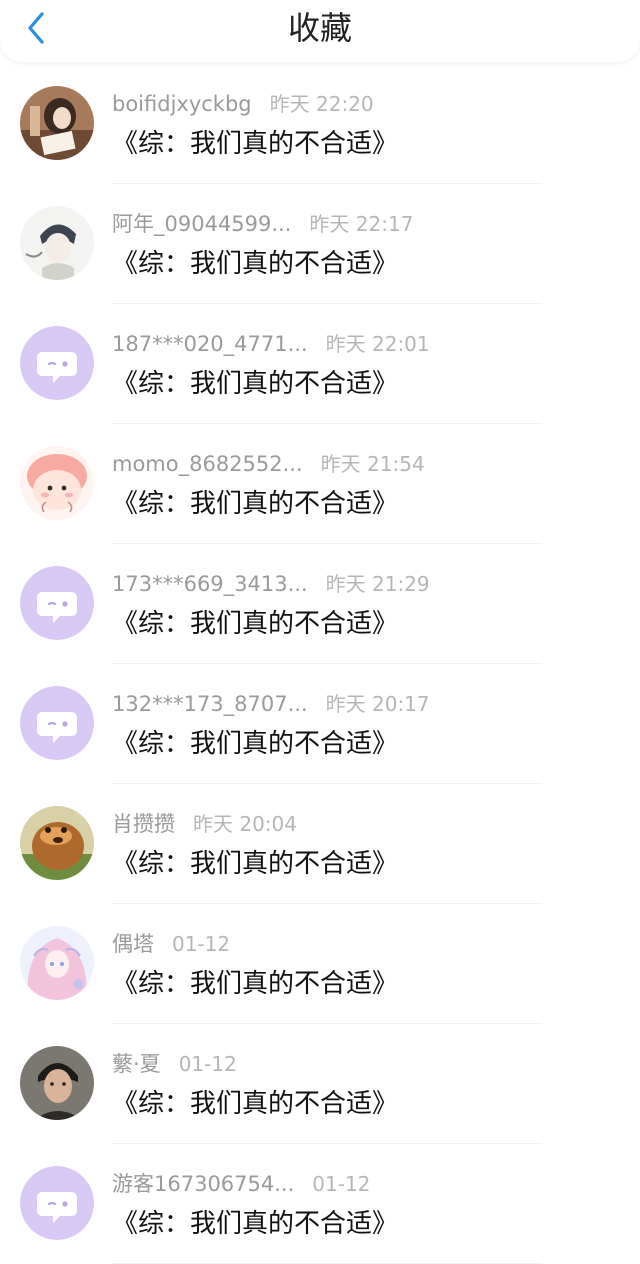  I want to click on item-meta: 肖攒攒 昨天 20:04, so click(204, 824).